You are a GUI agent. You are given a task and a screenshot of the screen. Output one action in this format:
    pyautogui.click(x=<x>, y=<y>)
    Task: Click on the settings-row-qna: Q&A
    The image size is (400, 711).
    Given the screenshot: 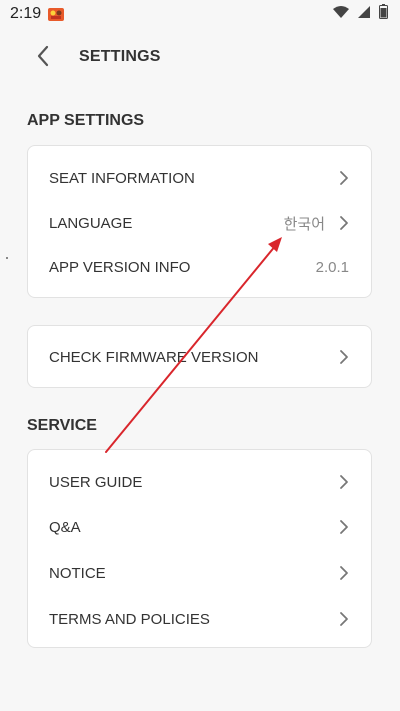 What is the action you would take?
    pyautogui.click(x=199, y=527)
    